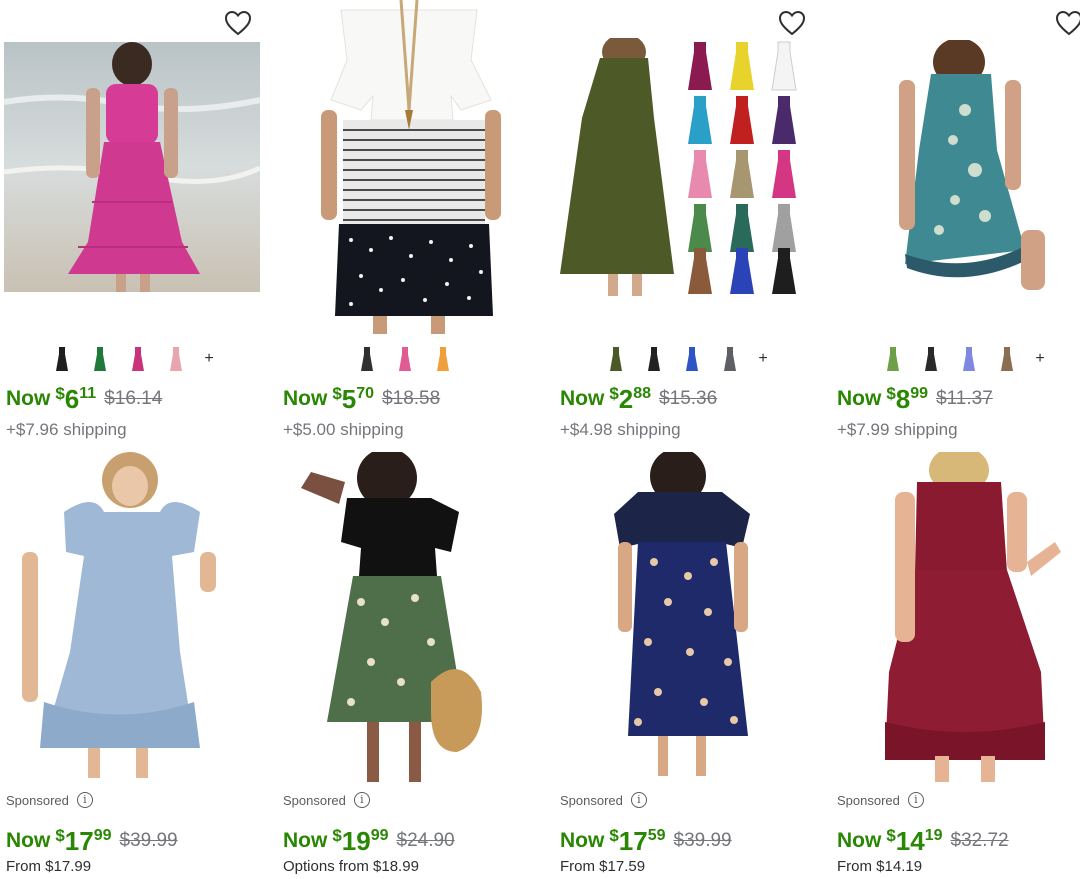  Describe the element at coordinates (361, 399) in the screenshot. I see `price: Now $ 5 70 $18.58` at that location.